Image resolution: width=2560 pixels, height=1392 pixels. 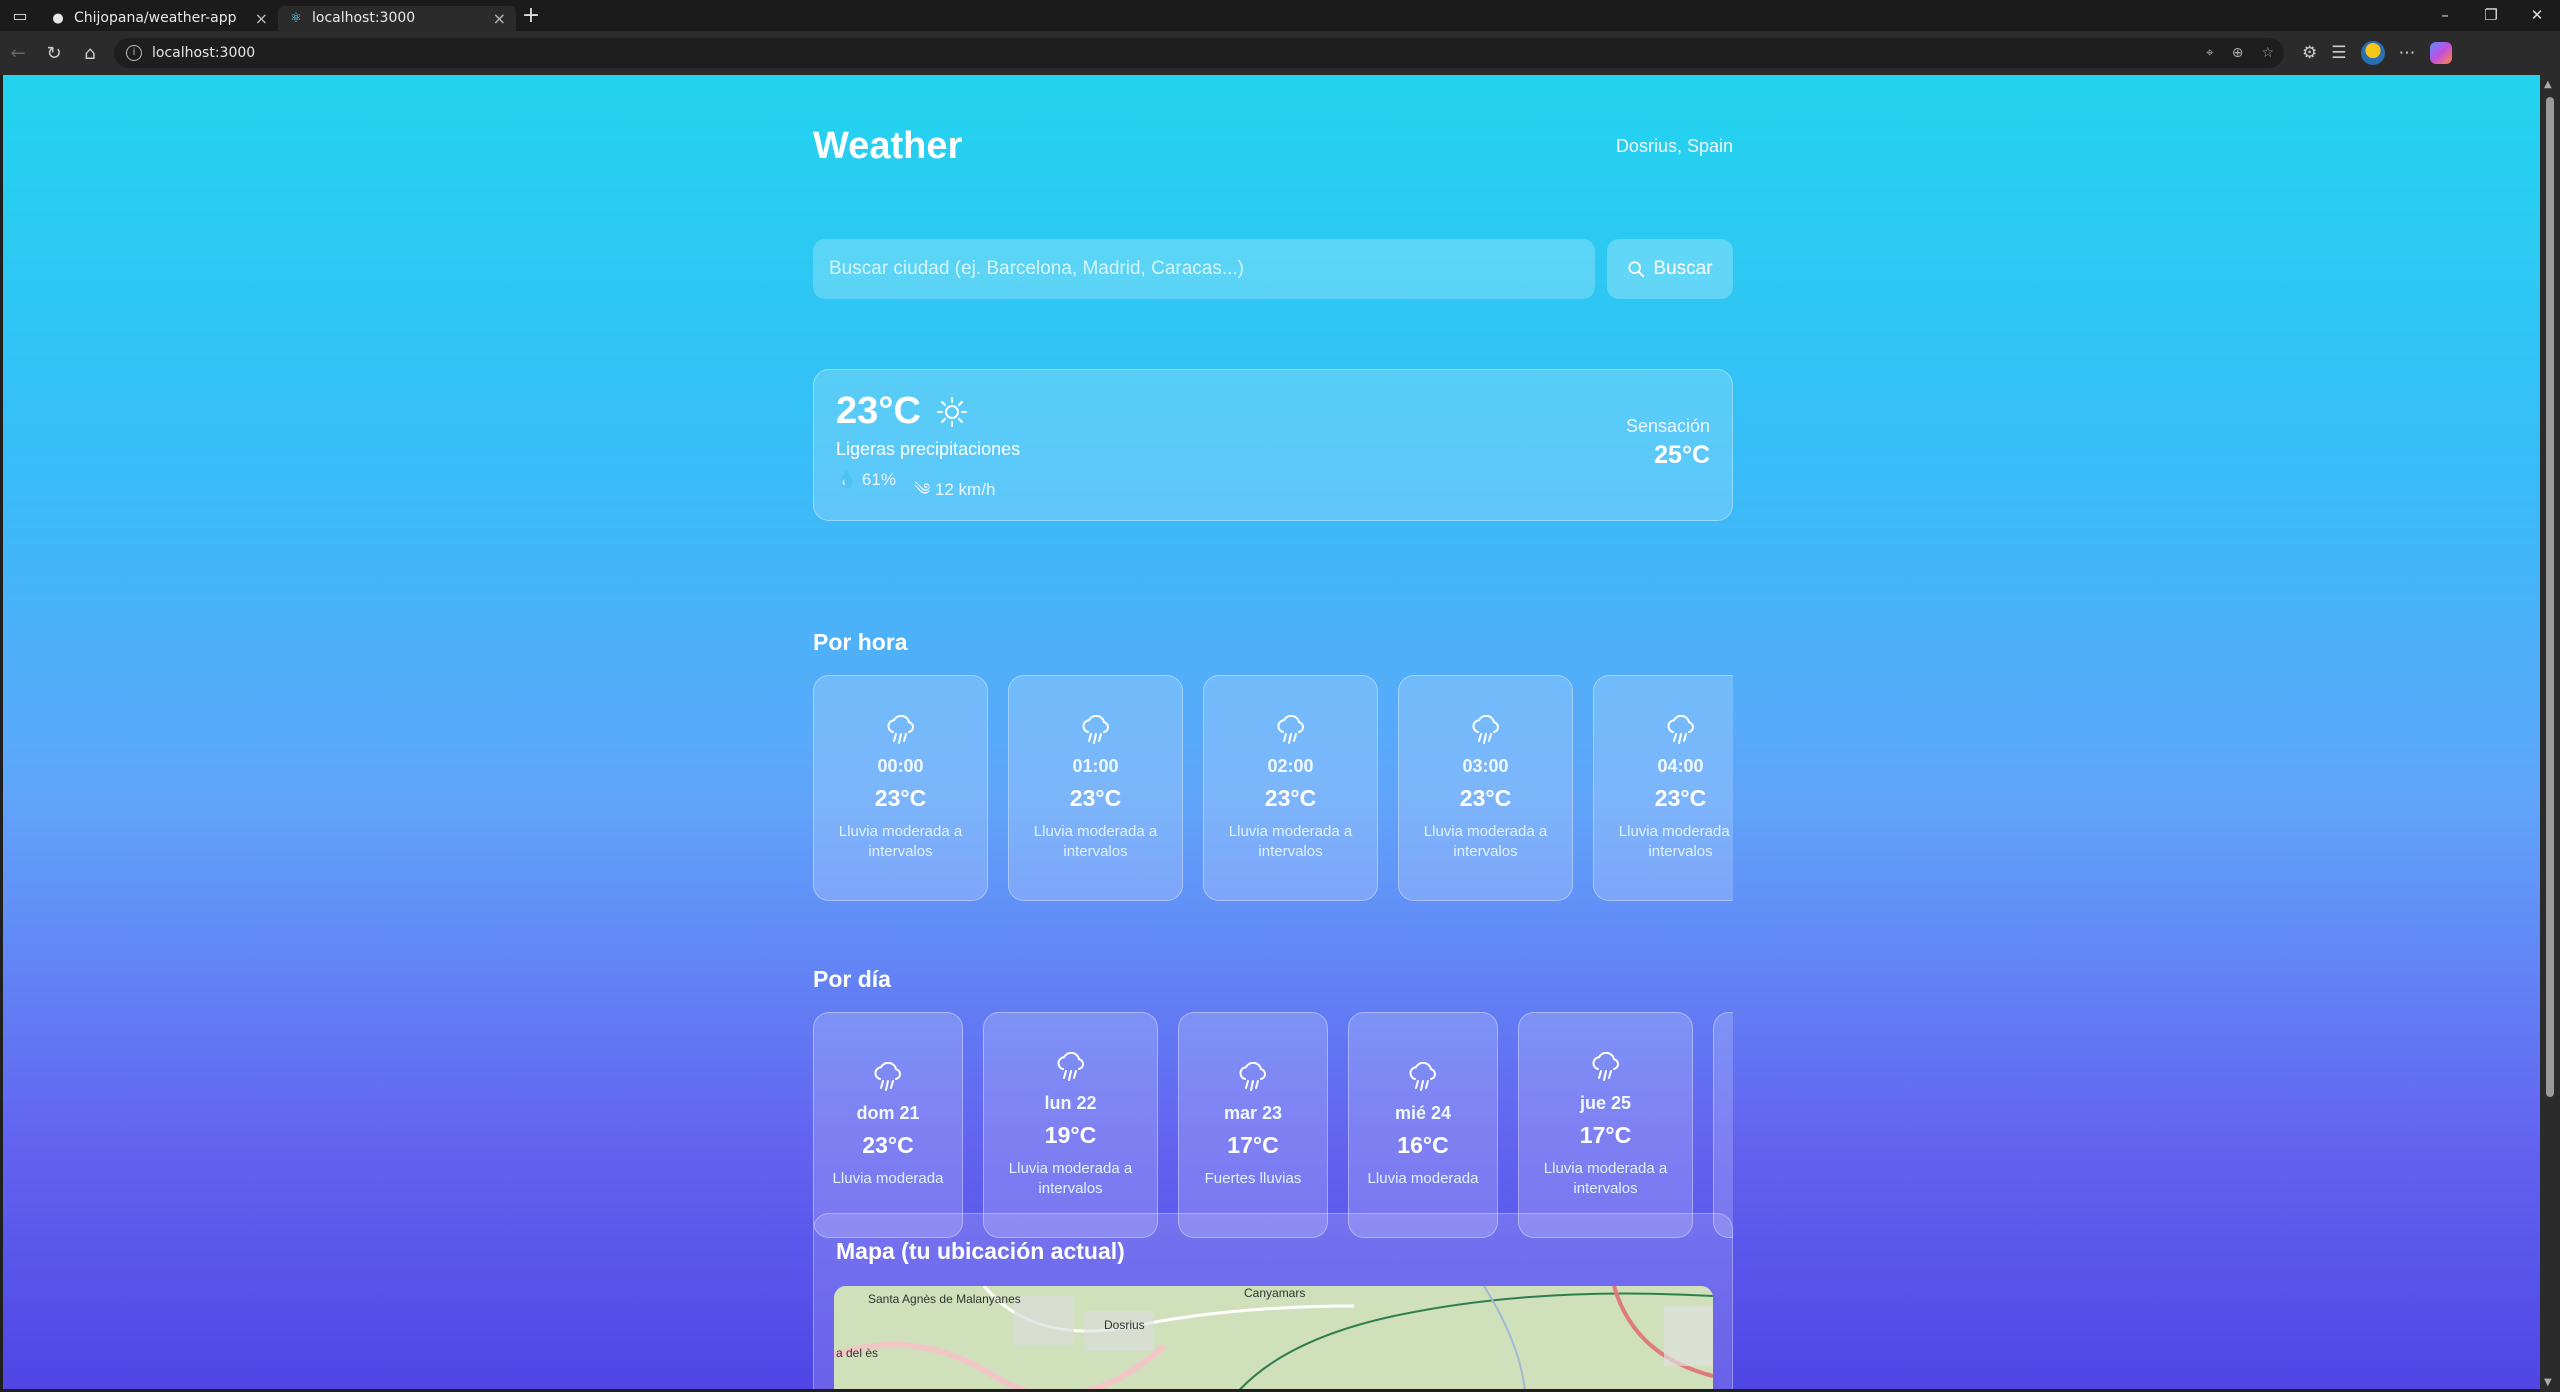 What do you see at coordinates (2445, 15) in the screenshot?
I see `minimize-icon: –` at bounding box center [2445, 15].